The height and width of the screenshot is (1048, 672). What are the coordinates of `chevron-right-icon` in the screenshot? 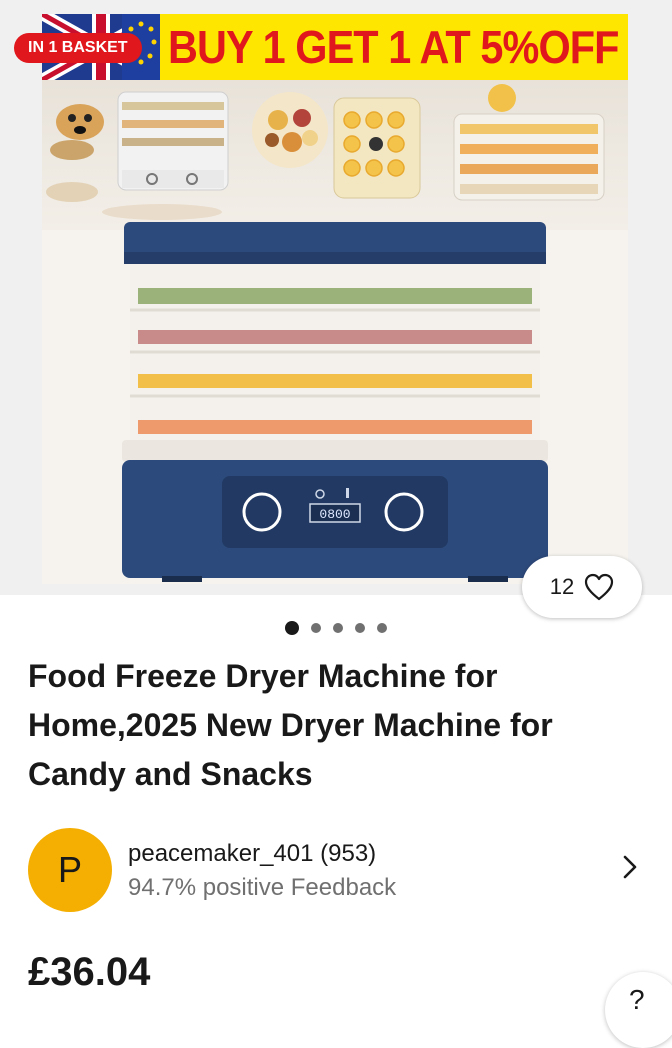 It's located at (630, 867).